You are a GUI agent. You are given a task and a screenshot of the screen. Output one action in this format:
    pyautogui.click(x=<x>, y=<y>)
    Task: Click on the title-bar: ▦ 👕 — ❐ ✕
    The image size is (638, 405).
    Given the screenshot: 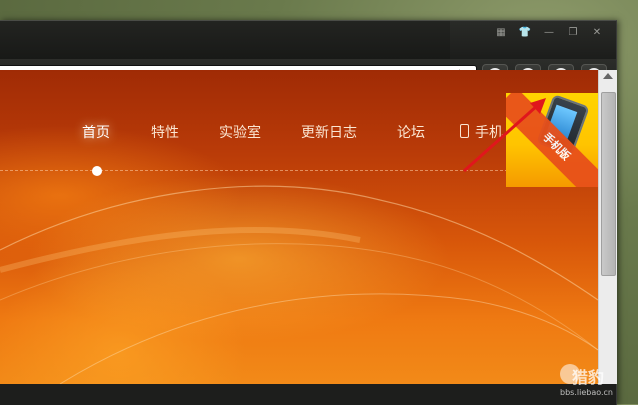 What is the action you would take?
    pyautogui.click(x=308, y=40)
    